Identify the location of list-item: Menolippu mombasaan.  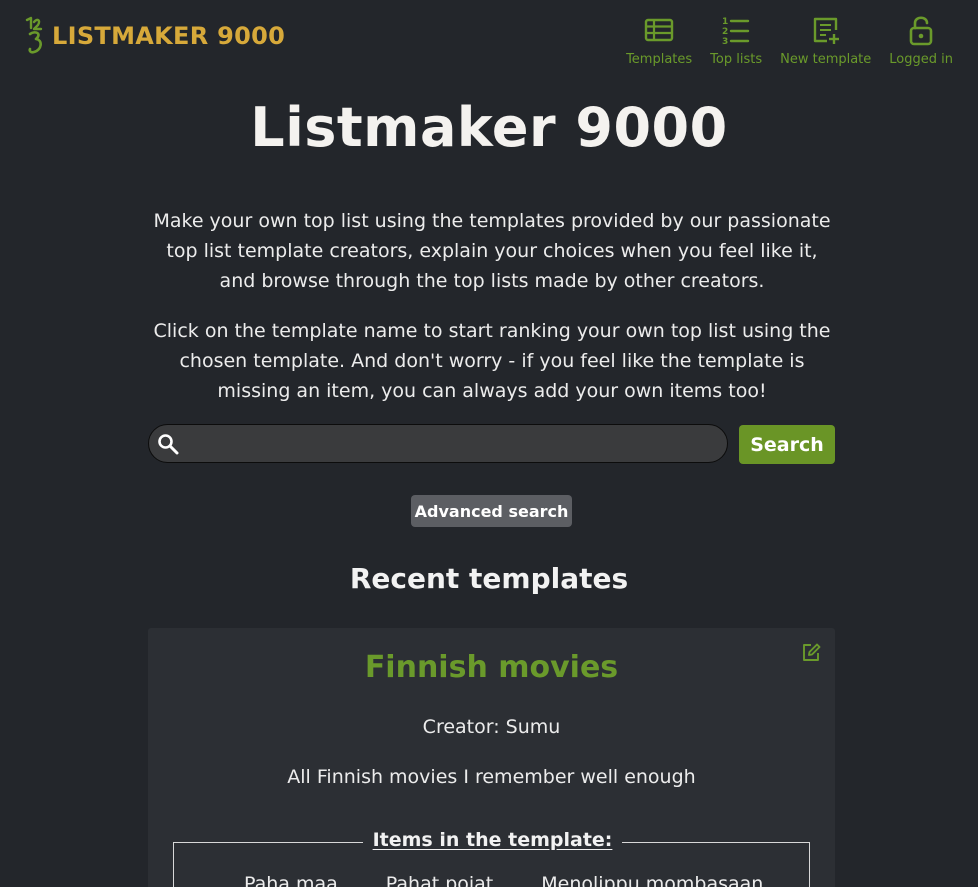
(652, 880).